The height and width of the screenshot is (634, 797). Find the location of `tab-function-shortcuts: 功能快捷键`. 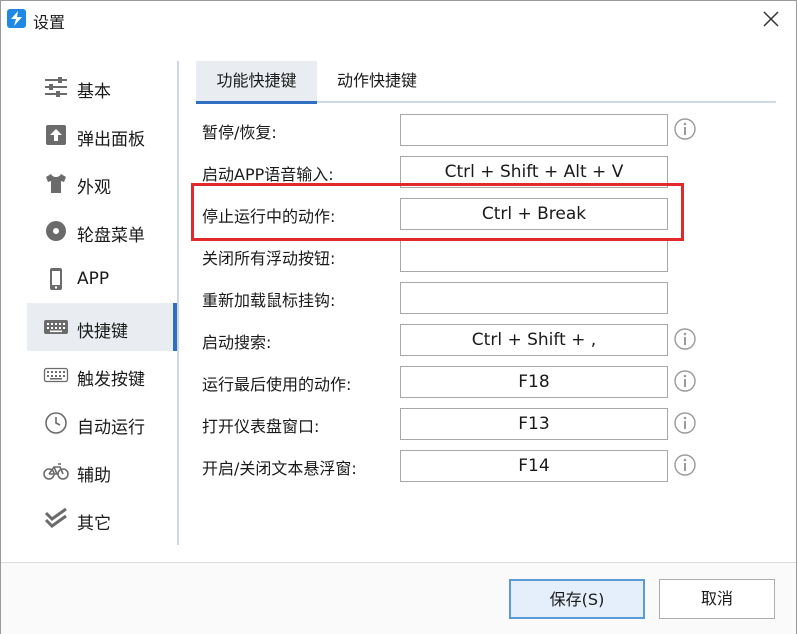

tab-function-shortcuts: 功能快捷键 is located at coordinates (256, 82).